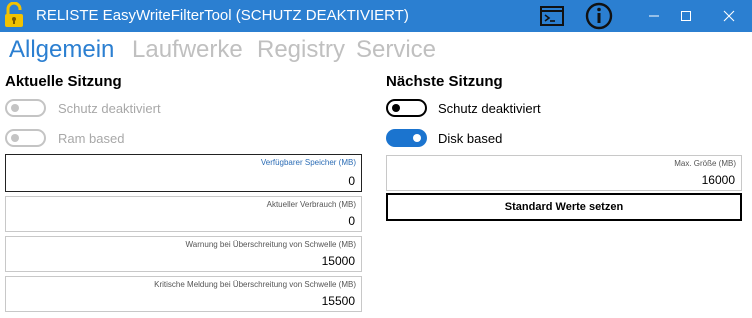  I want to click on tab-laufwerke: Laufwerke, so click(187, 50).